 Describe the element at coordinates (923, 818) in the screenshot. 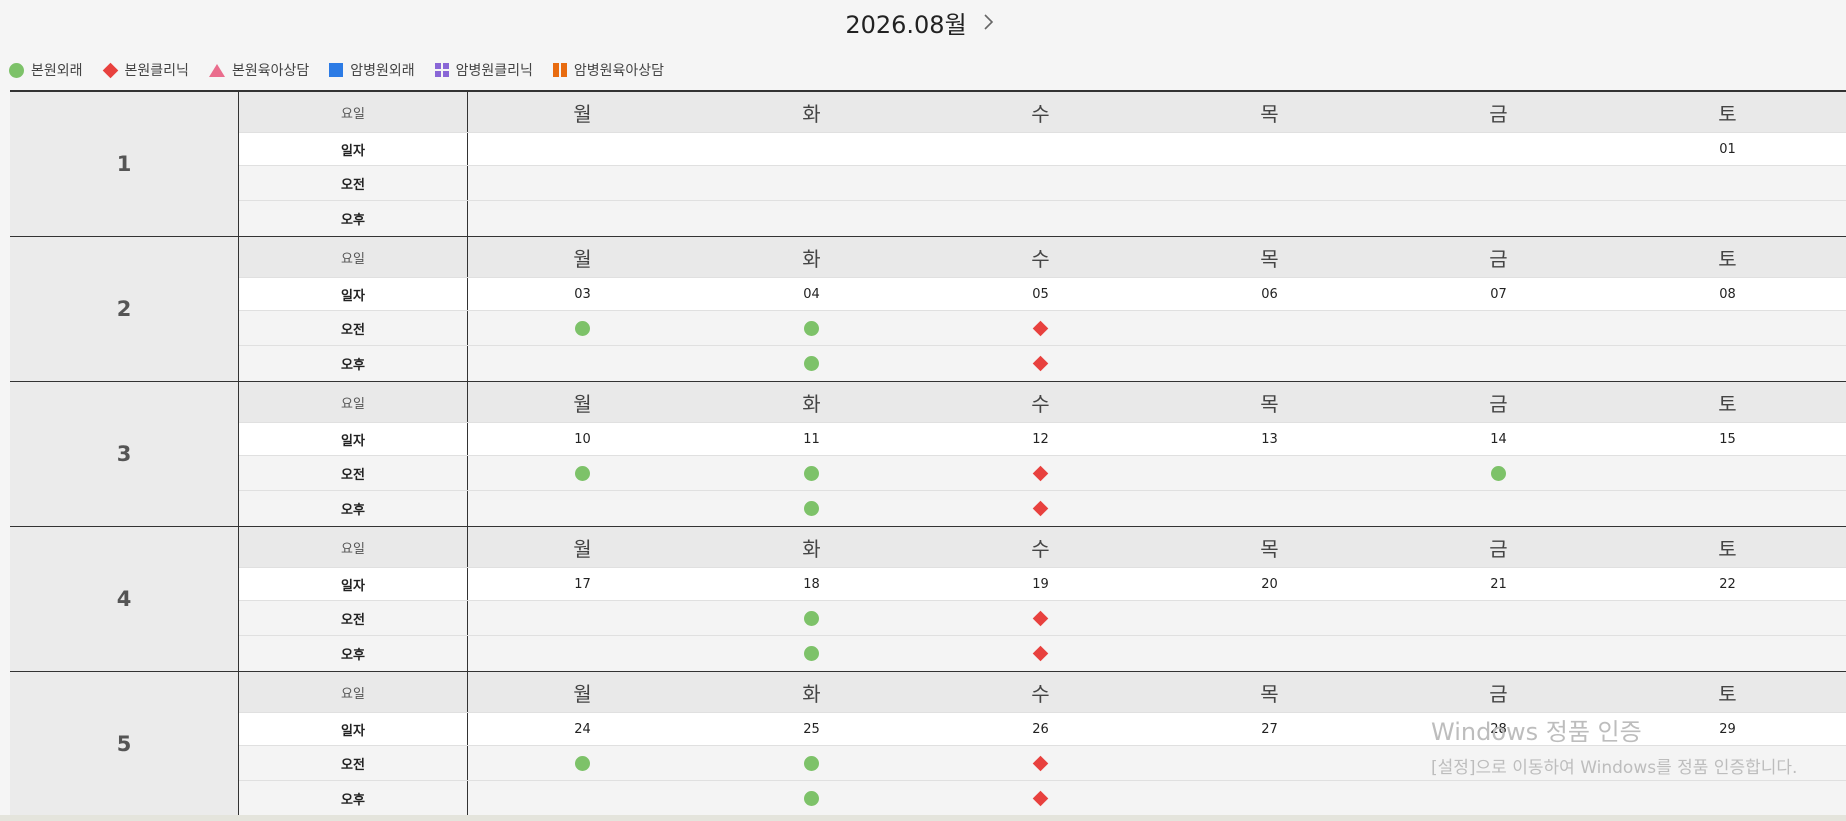

I see `bottom-scrollbar` at that location.